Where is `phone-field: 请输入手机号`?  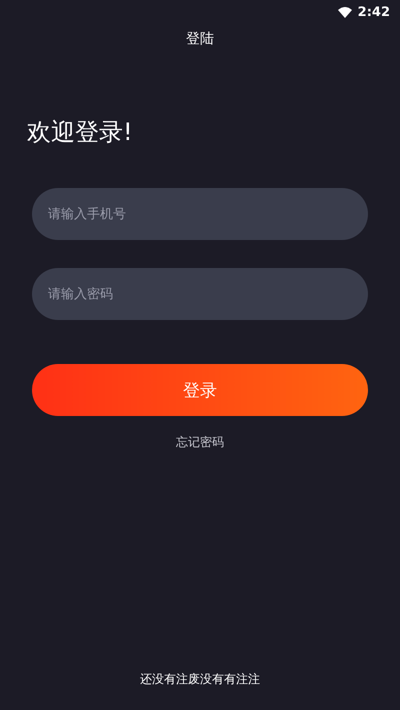
phone-field: 请输入手机号 is located at coordinates (200, 214).